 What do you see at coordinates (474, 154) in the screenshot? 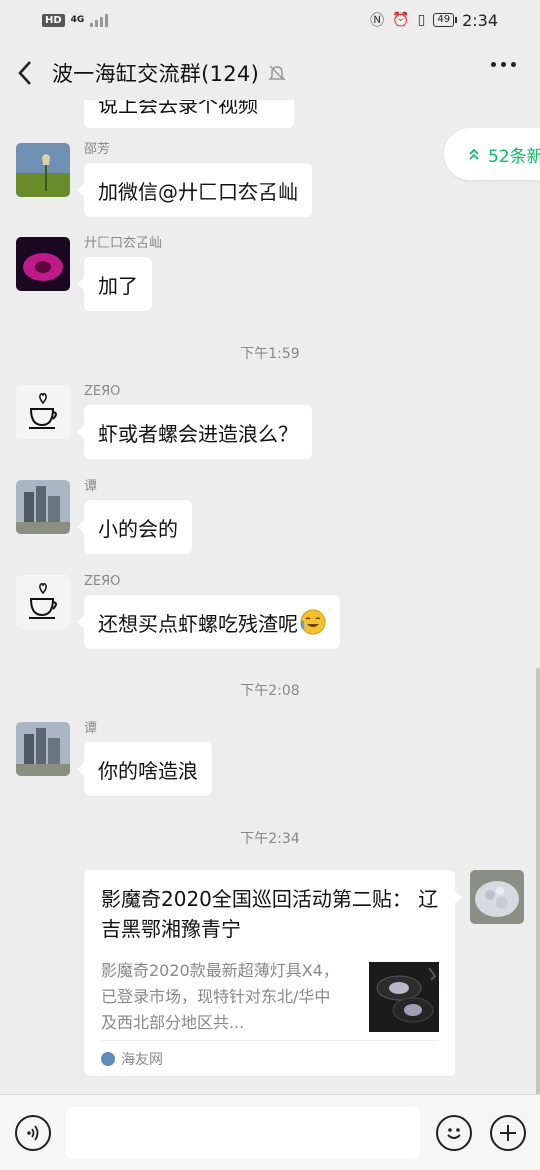
I see `double-chevron-up-icon` at bounding box center [474, 154].